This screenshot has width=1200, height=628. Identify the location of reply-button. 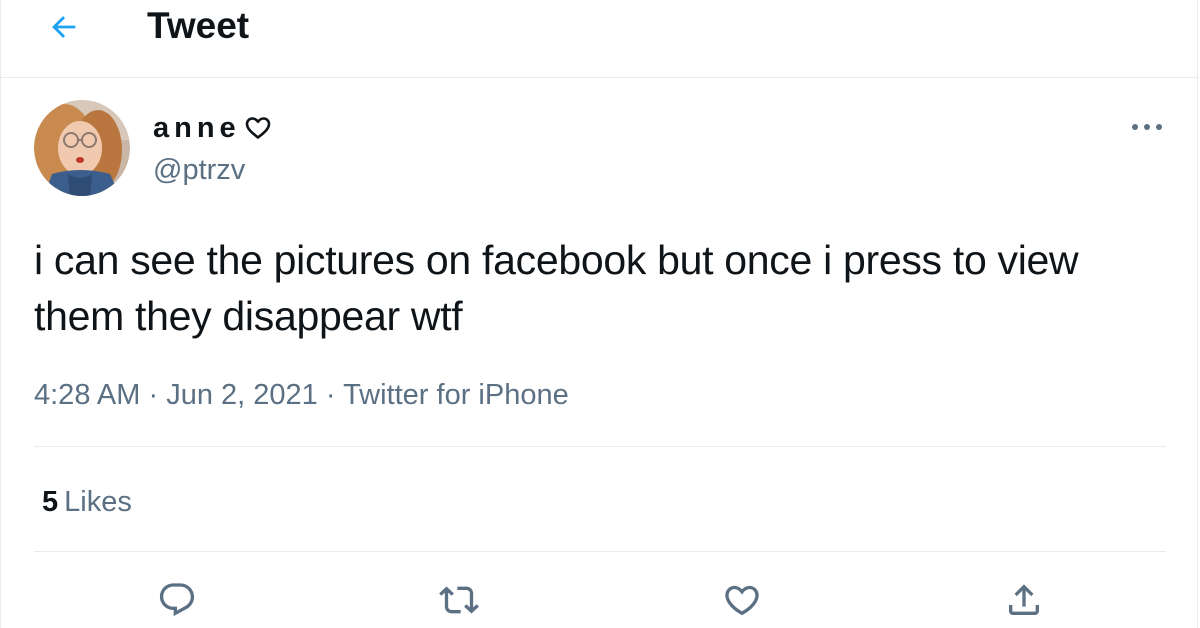
(177, 600).